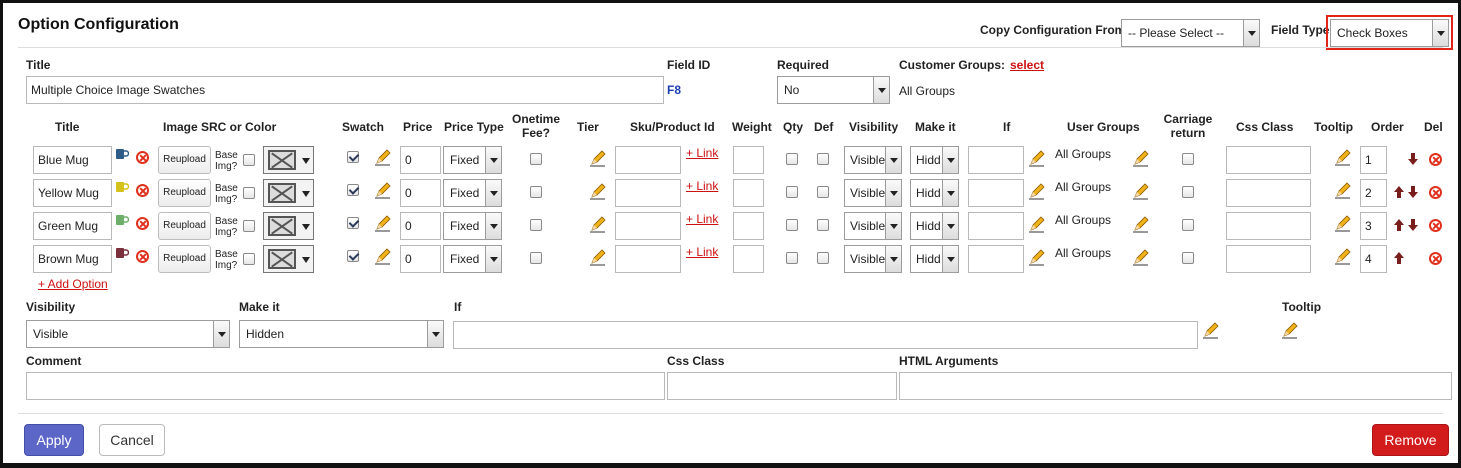  Describe the element at coordinates (54, 440) in the screenshot. I see `apply-button: Apply` at that location.